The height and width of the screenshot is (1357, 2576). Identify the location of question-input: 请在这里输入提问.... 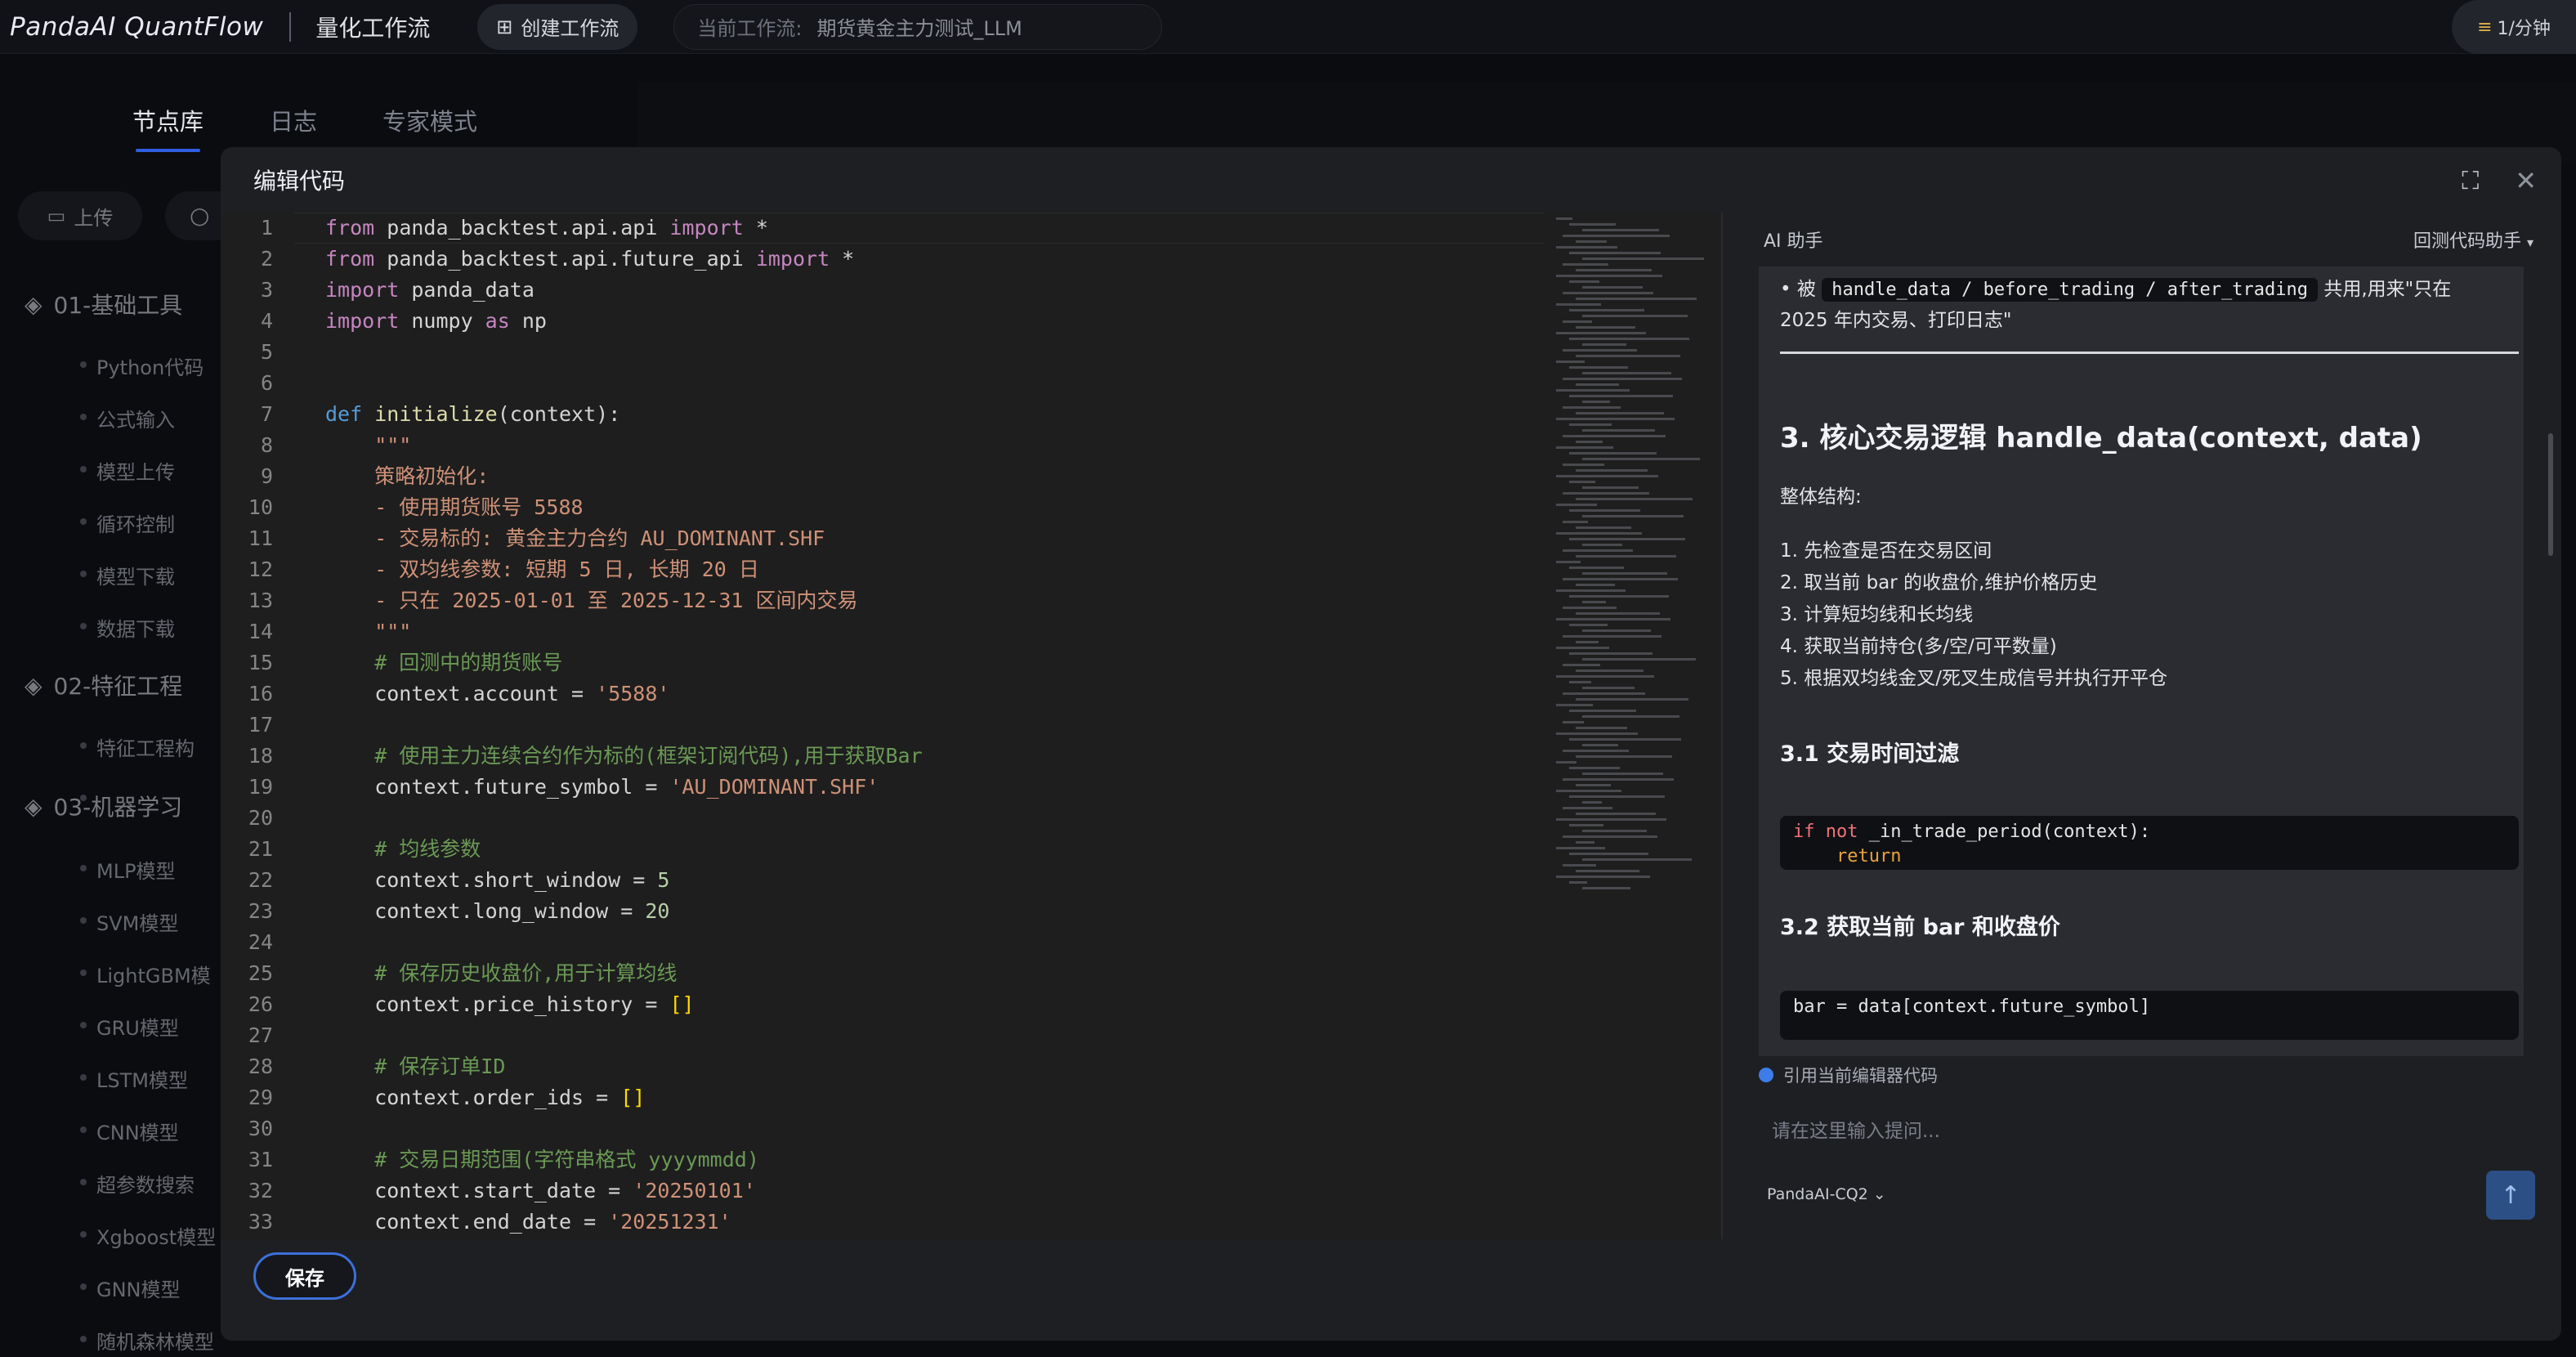
(1856, 1129).